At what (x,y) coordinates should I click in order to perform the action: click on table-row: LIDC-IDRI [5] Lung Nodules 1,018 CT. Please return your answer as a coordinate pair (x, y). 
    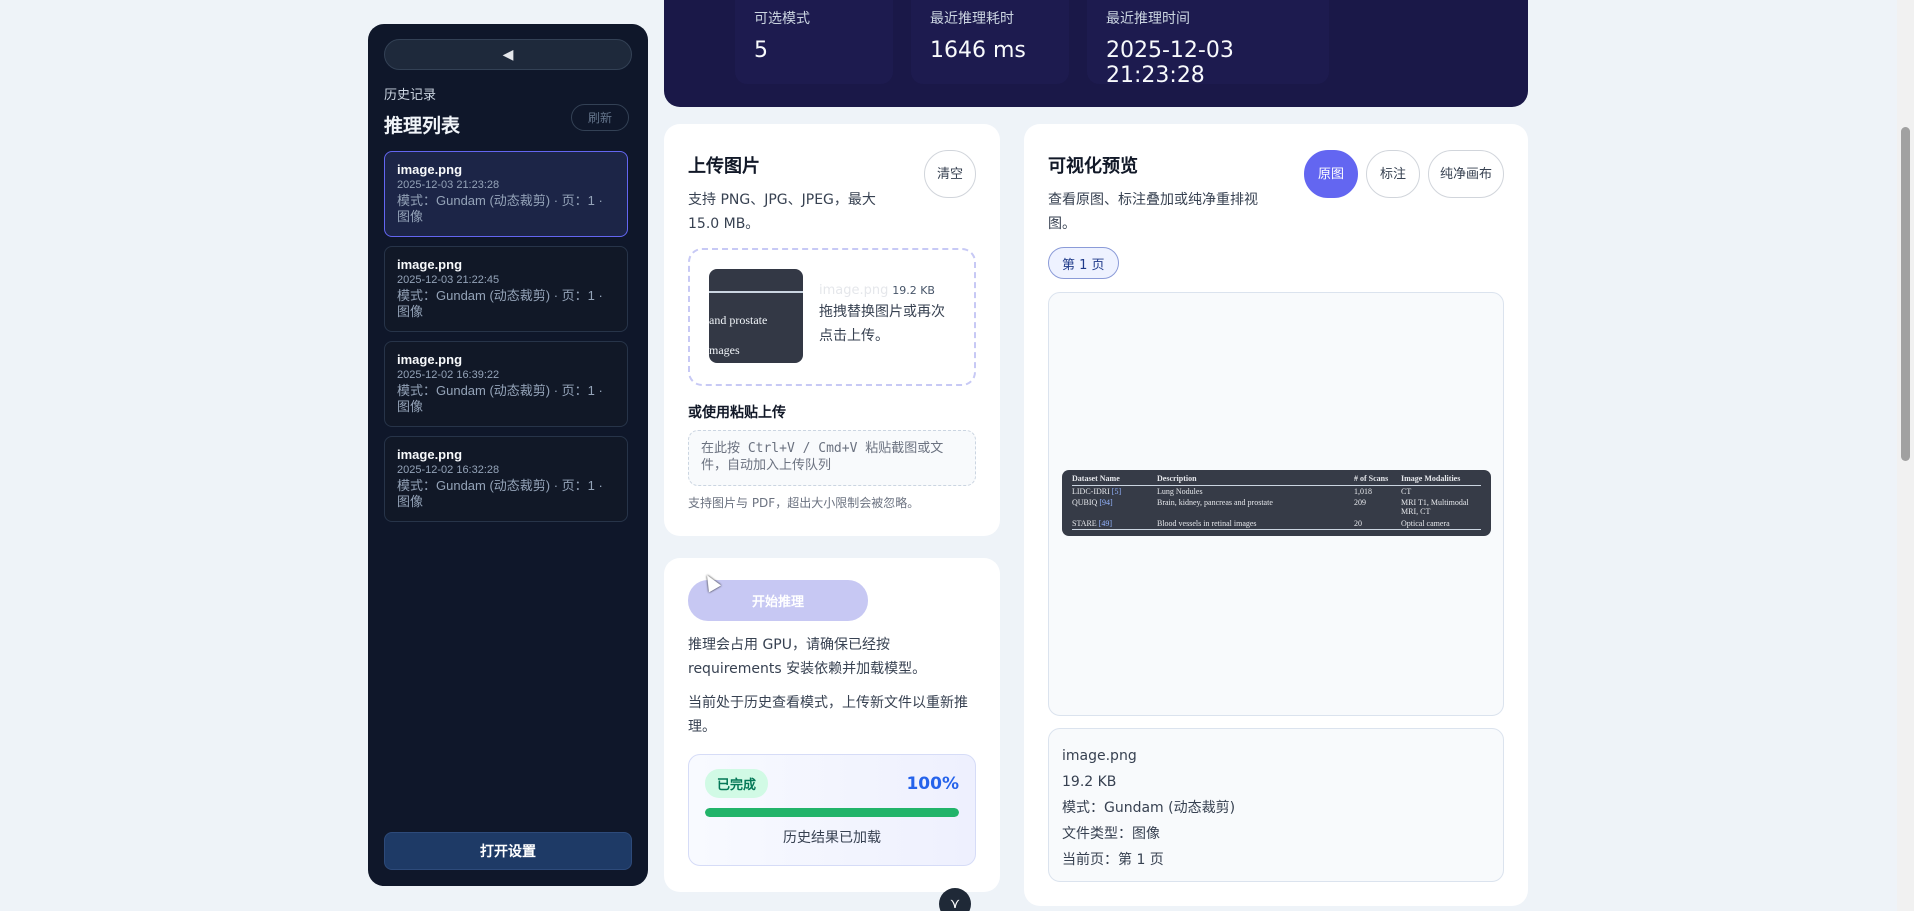
    Looking at the image, I should click on (1276, 491).